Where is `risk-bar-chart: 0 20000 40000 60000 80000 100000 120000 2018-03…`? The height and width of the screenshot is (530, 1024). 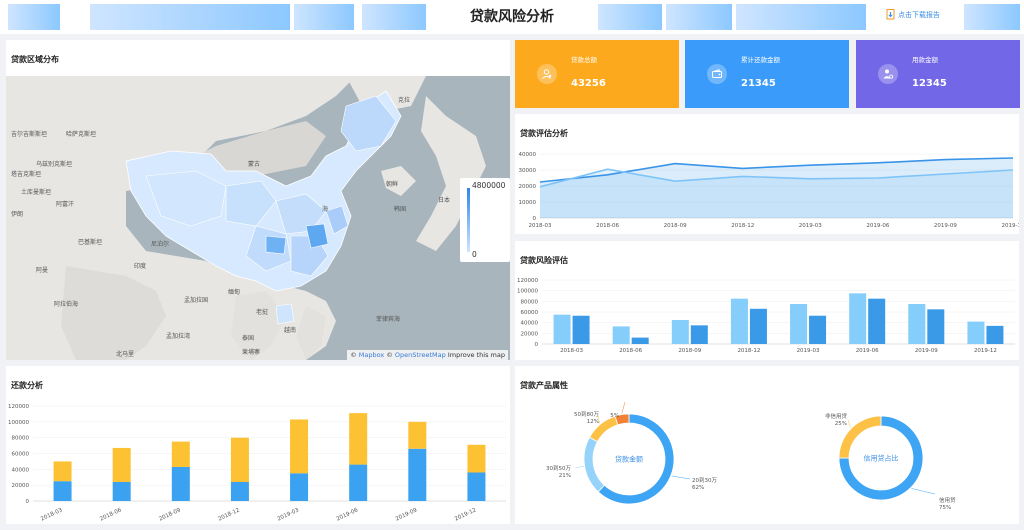
risk-bar-chart: 0 20000 40000 60000 80000 100000 120000 2018-03… is located at coordinates (767, 300).